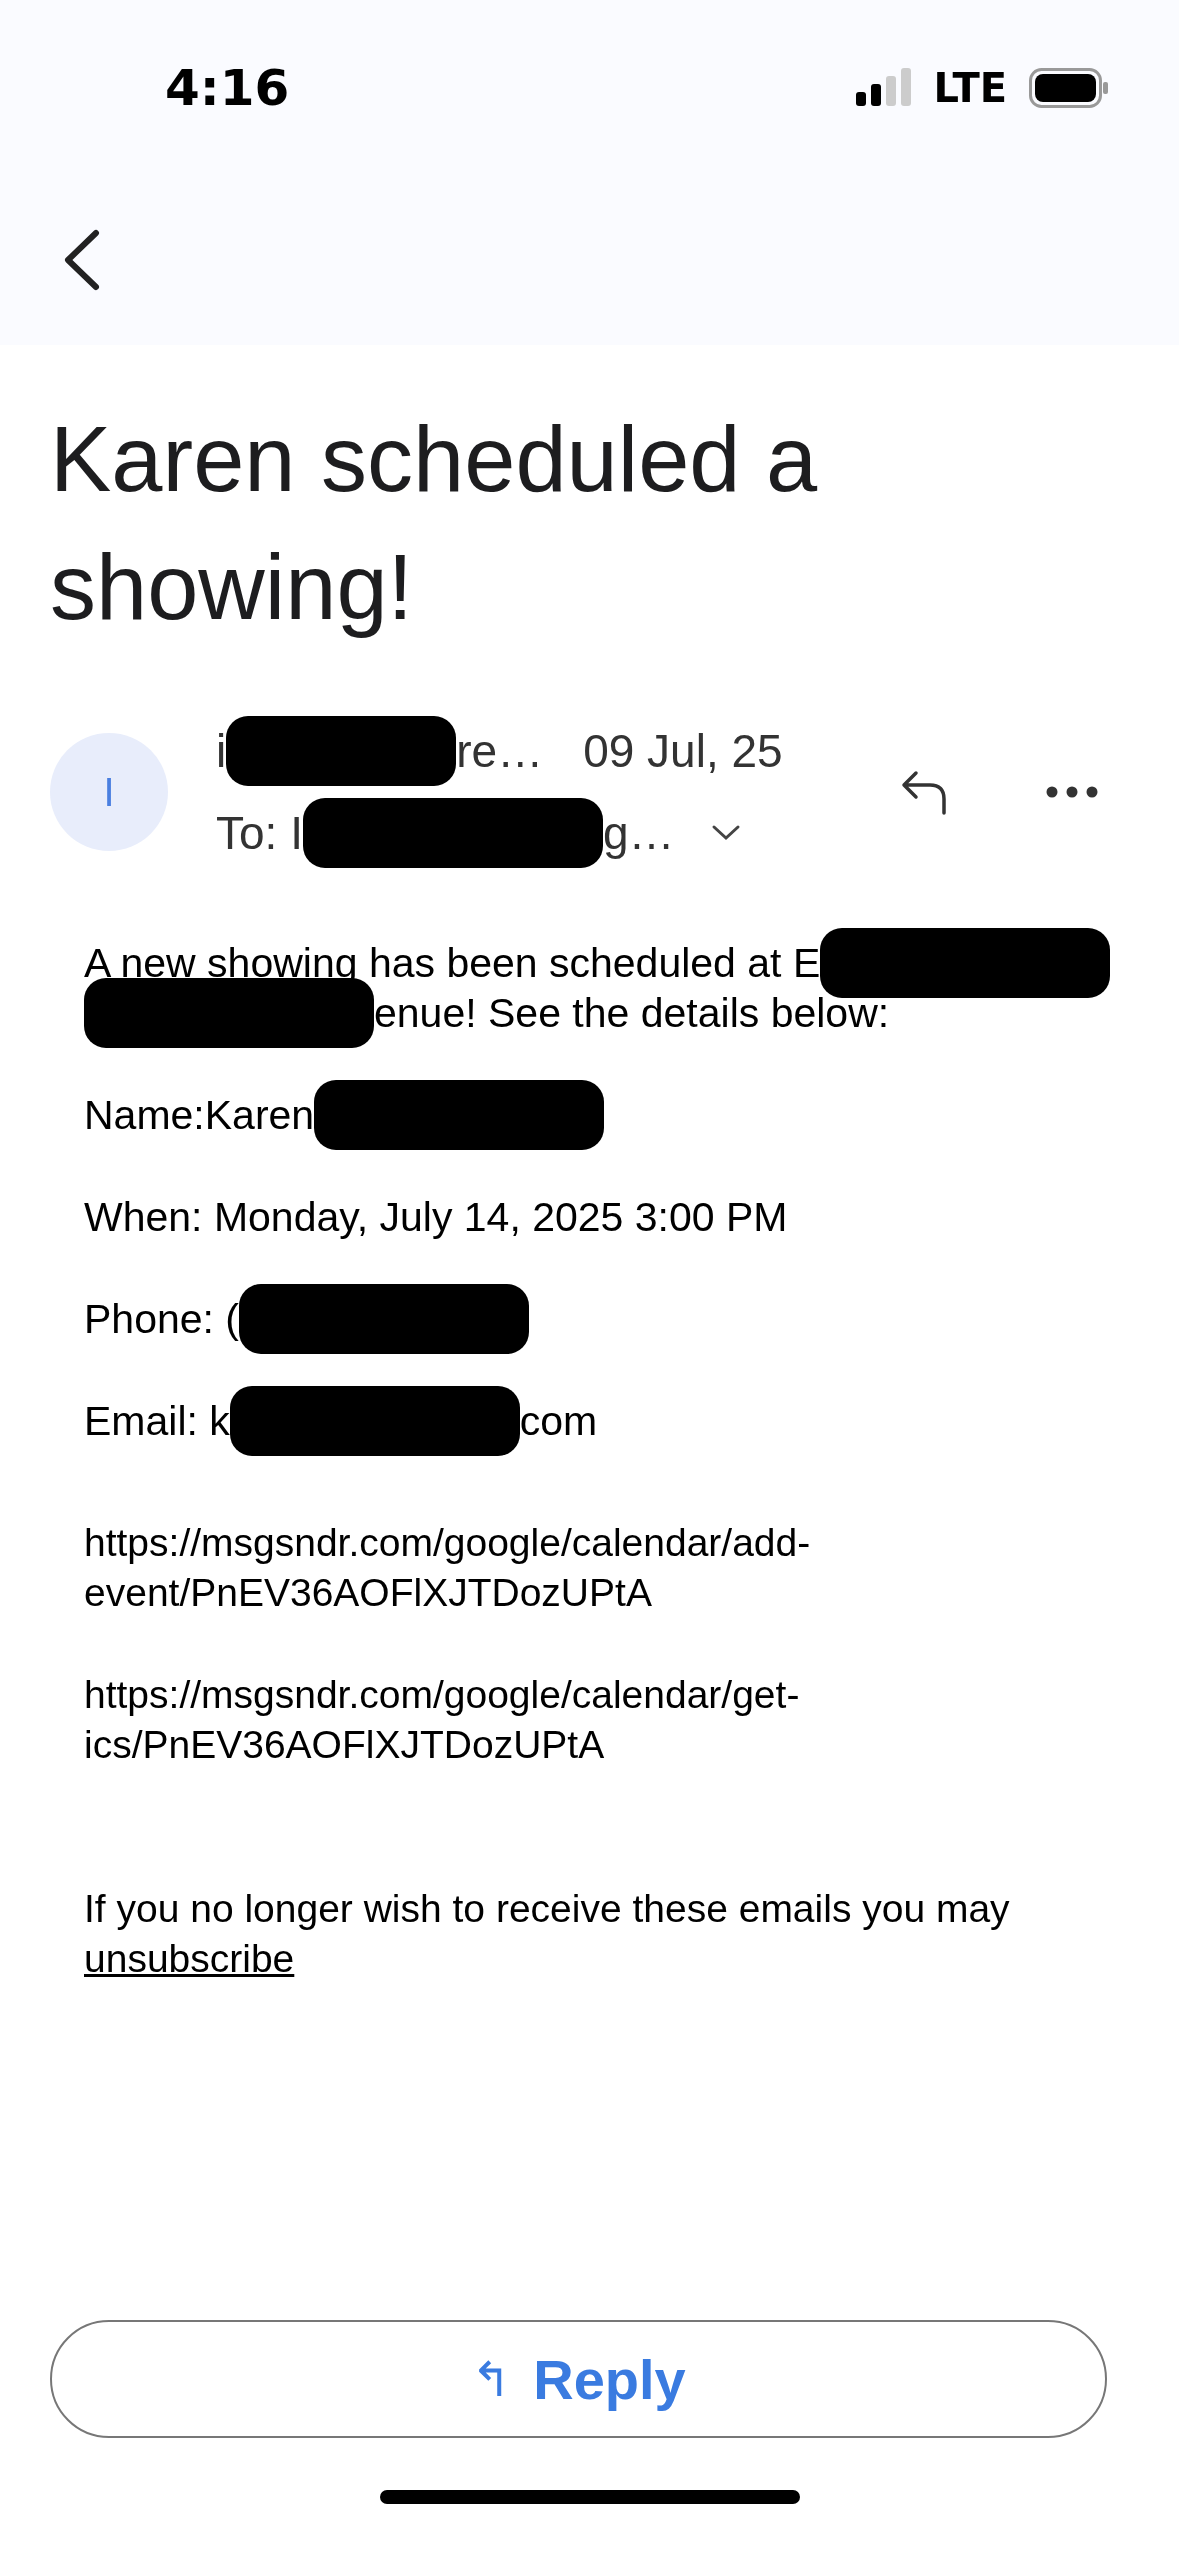  What do you see at coordinates (683, 751) in the screenshot?
I see `email-date: 09 Jul, 25` at bounding box center [683, 751].